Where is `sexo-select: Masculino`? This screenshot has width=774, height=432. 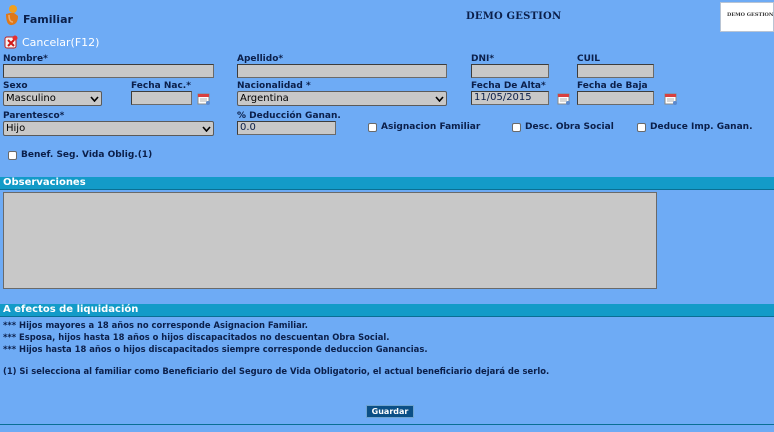 sexo-select: Masculino is located at coordinates (52, 98).